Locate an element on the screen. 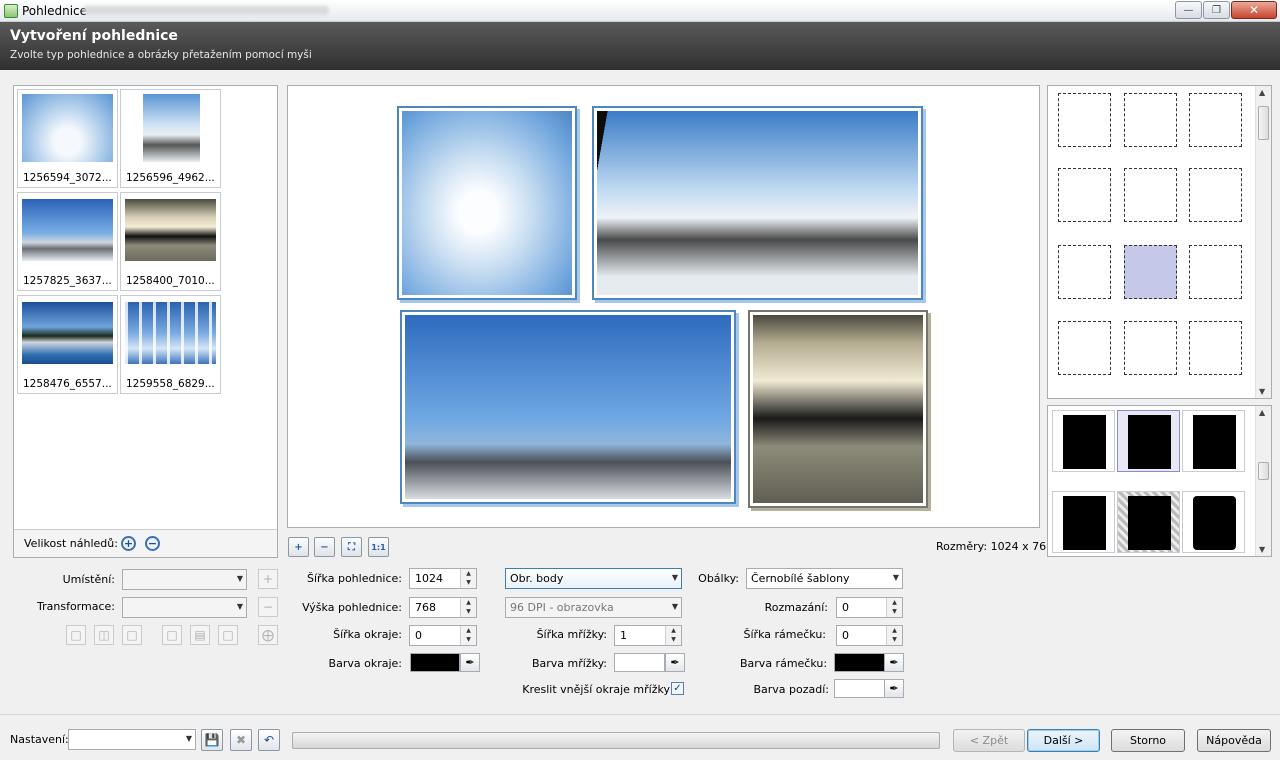 This screenshot has width=1280, height=760. remove-icon: − is located at coordinates (268, 607).